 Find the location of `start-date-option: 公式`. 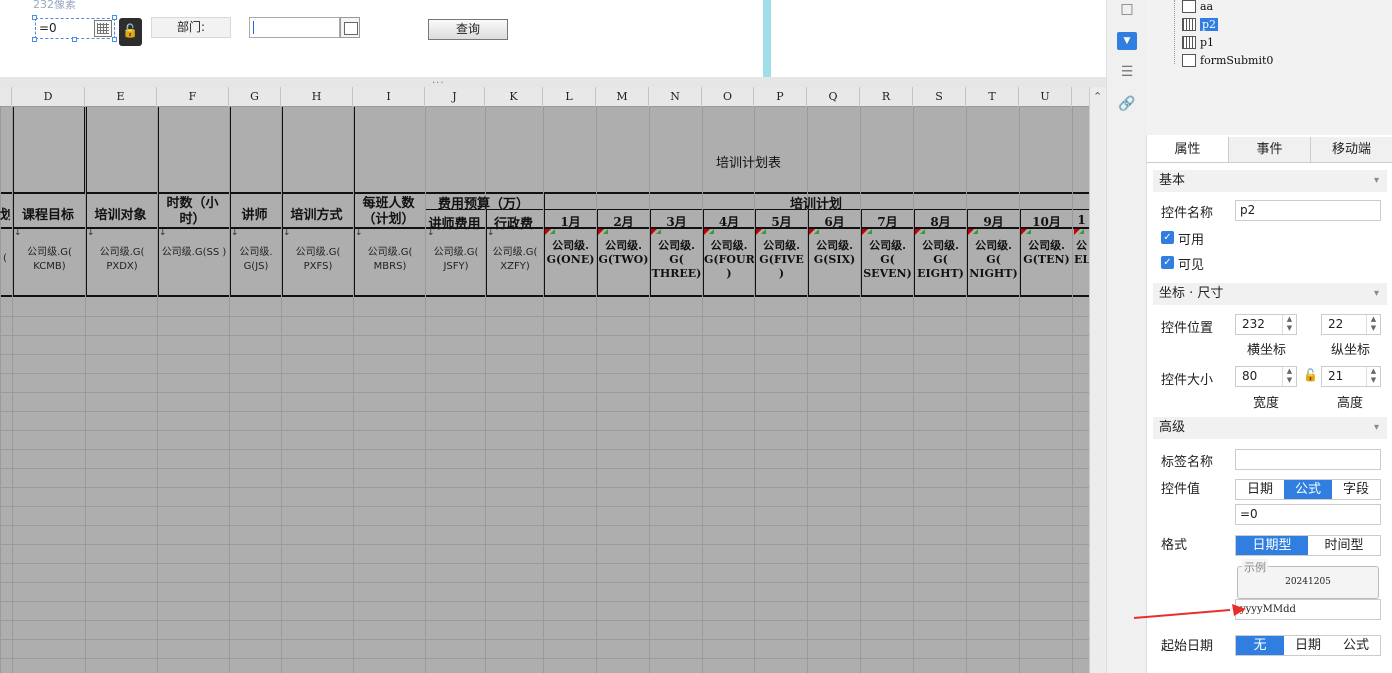

start-date-option: 公式 is located at coordinates (1356, 645).